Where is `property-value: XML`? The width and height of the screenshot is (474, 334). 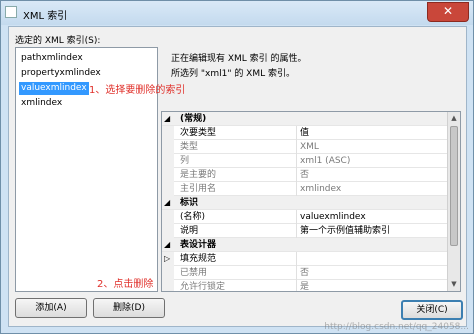 property-value: XML is located at coordinates (374, 147).